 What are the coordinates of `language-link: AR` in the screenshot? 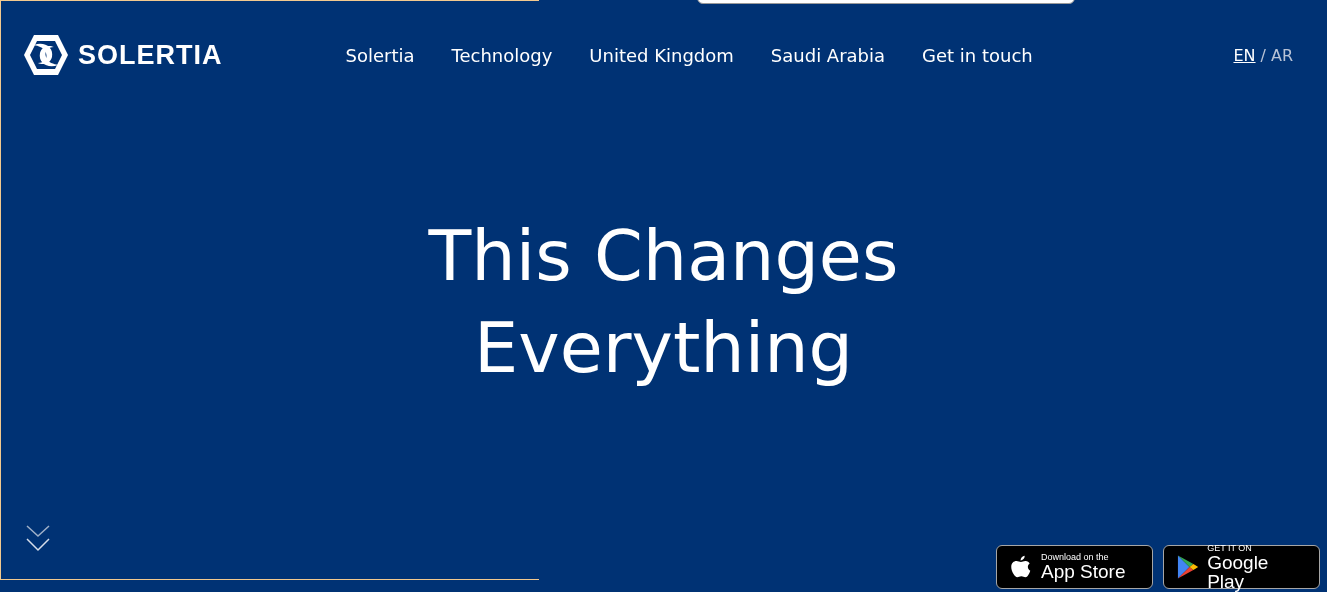 It's located at (1281, 55).